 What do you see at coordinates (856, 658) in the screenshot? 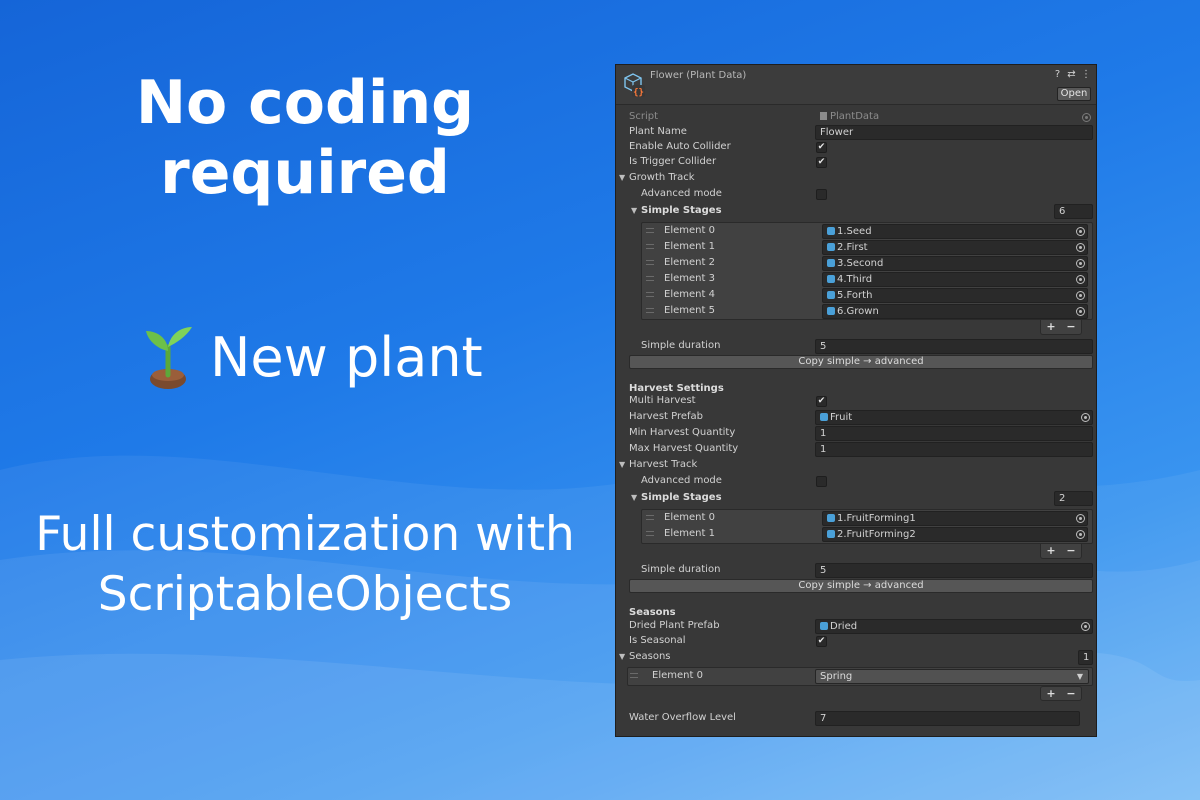
I see `seasons-foldout: ▼ Seasons 1` at bounding box center [856, 658].